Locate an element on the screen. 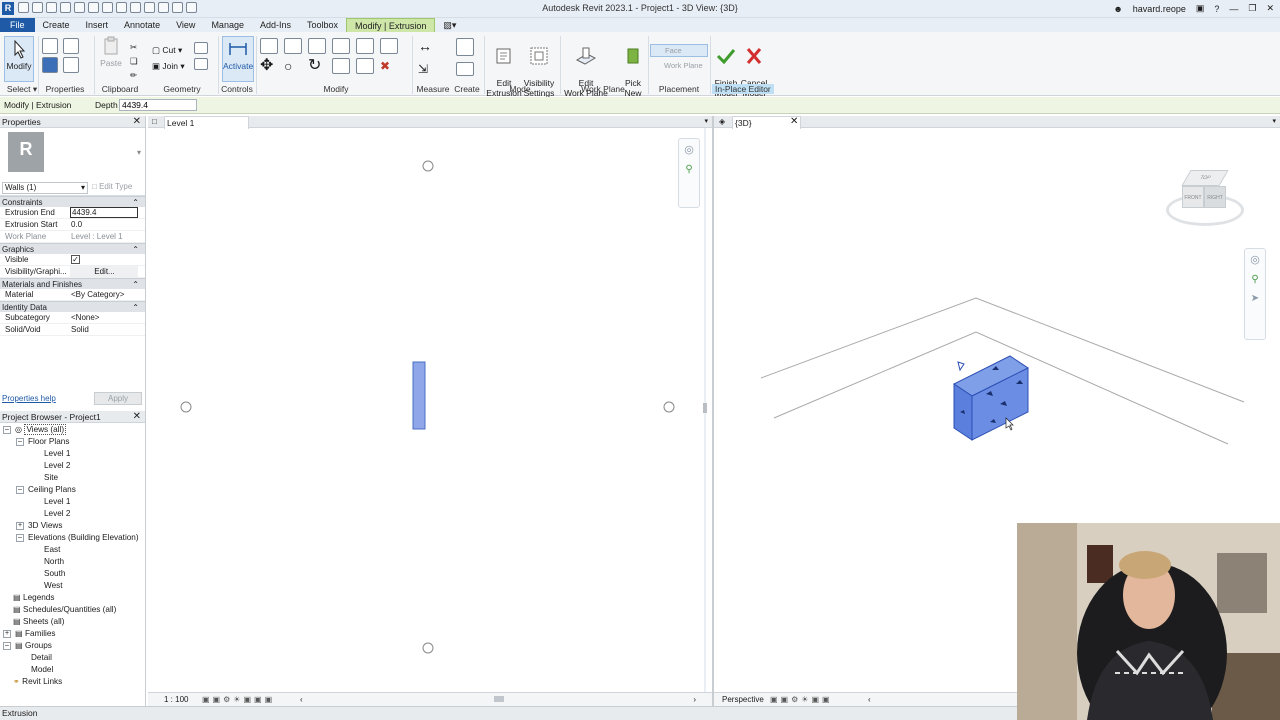 This screenshot has height=720, width=1280. tree-groups: – ▤ Groups is located at coordinates (27, 646).